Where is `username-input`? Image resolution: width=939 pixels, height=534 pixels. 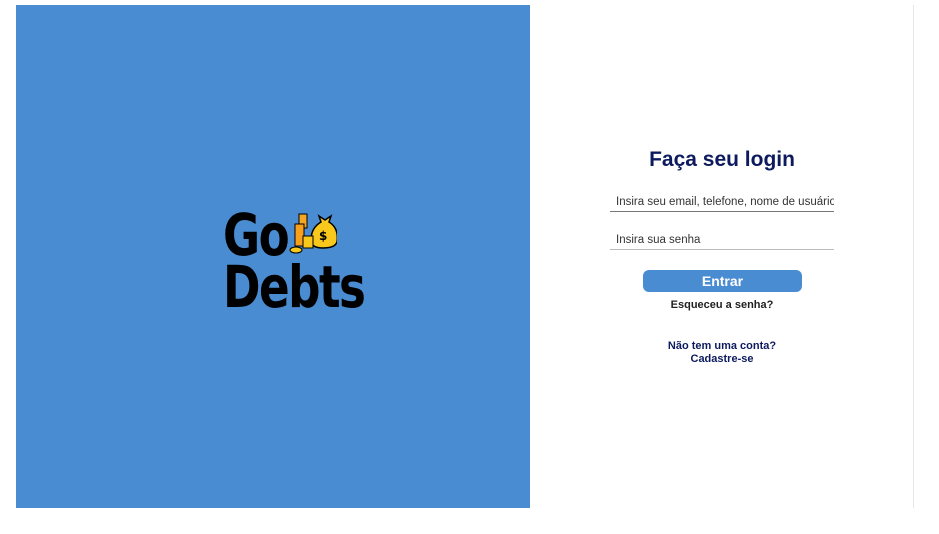 username-input is located at coordinates (722, 202).